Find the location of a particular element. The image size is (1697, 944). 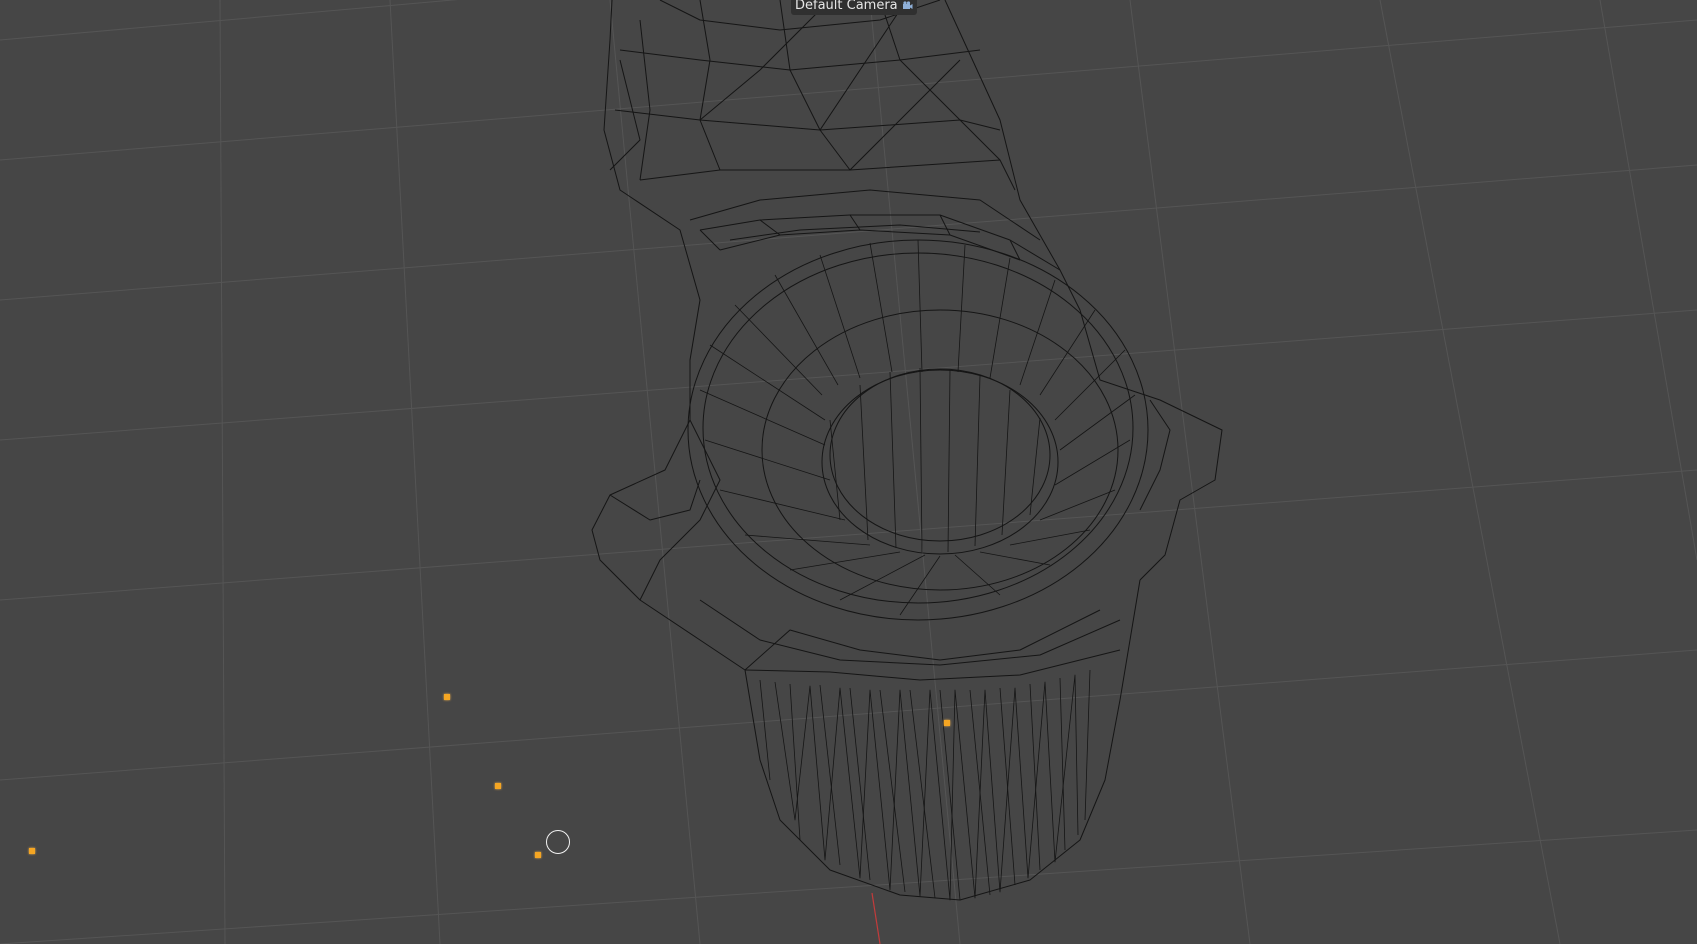

x-axis-line is located at coordinates (876, 918).